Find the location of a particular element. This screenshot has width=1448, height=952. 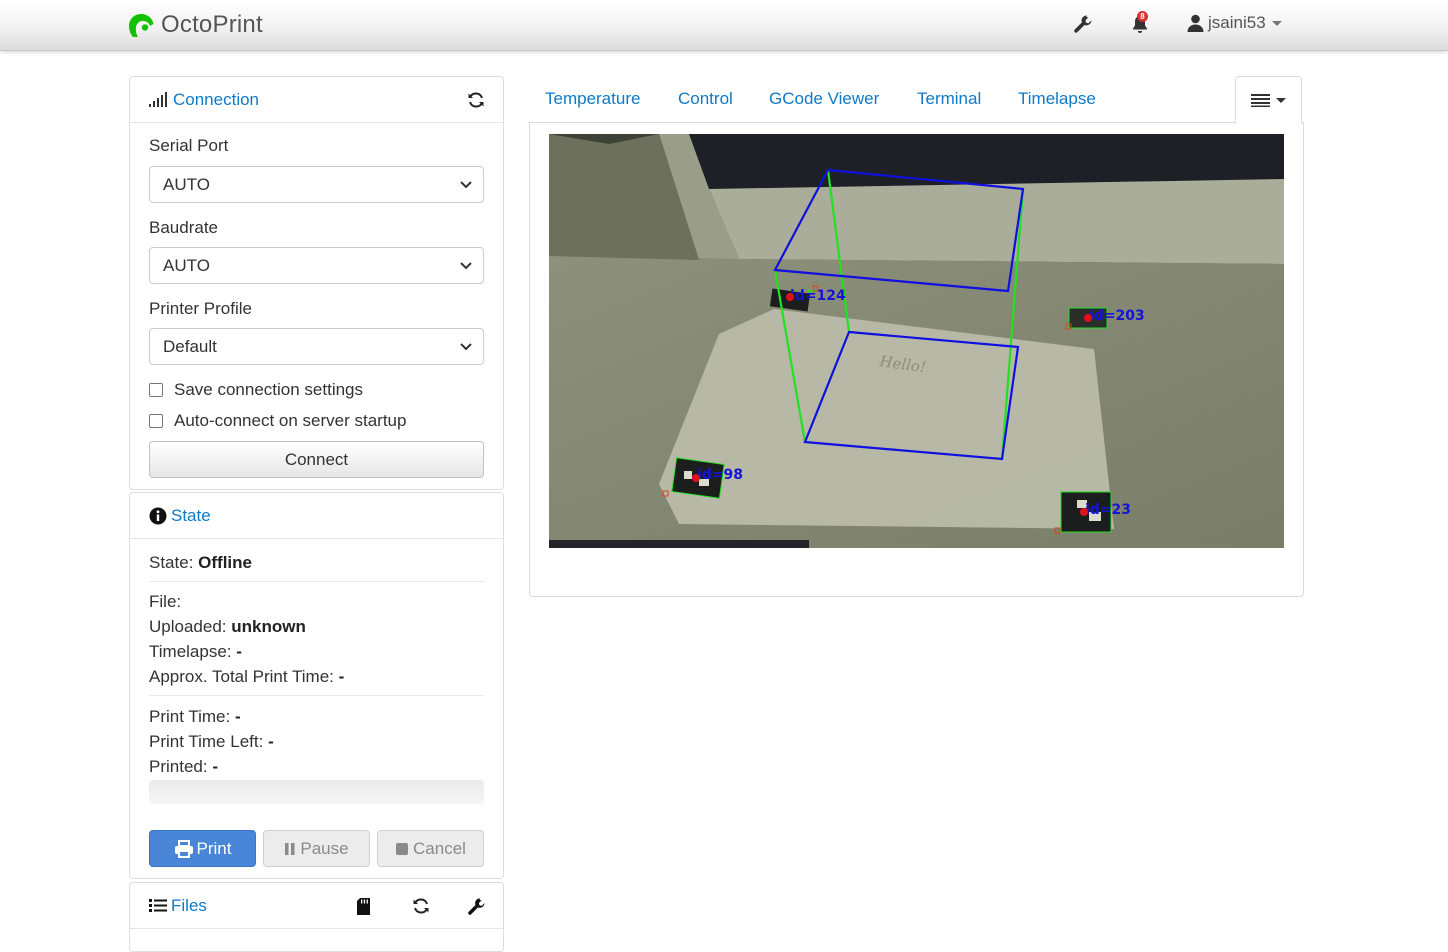

timelapse-value: - is located at coordinates (239, 651).